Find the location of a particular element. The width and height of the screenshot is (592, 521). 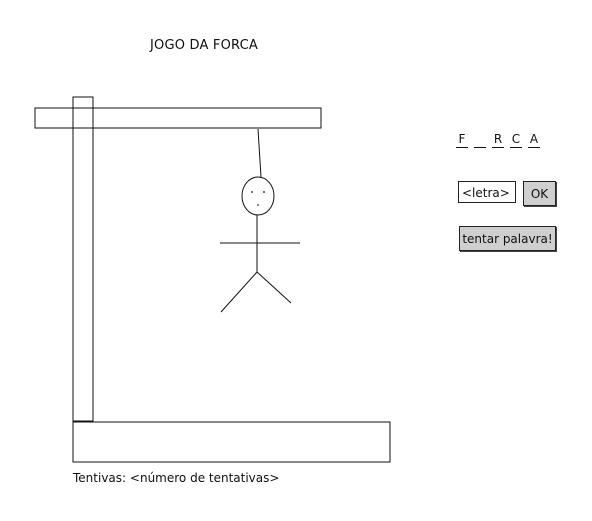

attempts-label: Tentivas: is located at coordinates (100, 478).